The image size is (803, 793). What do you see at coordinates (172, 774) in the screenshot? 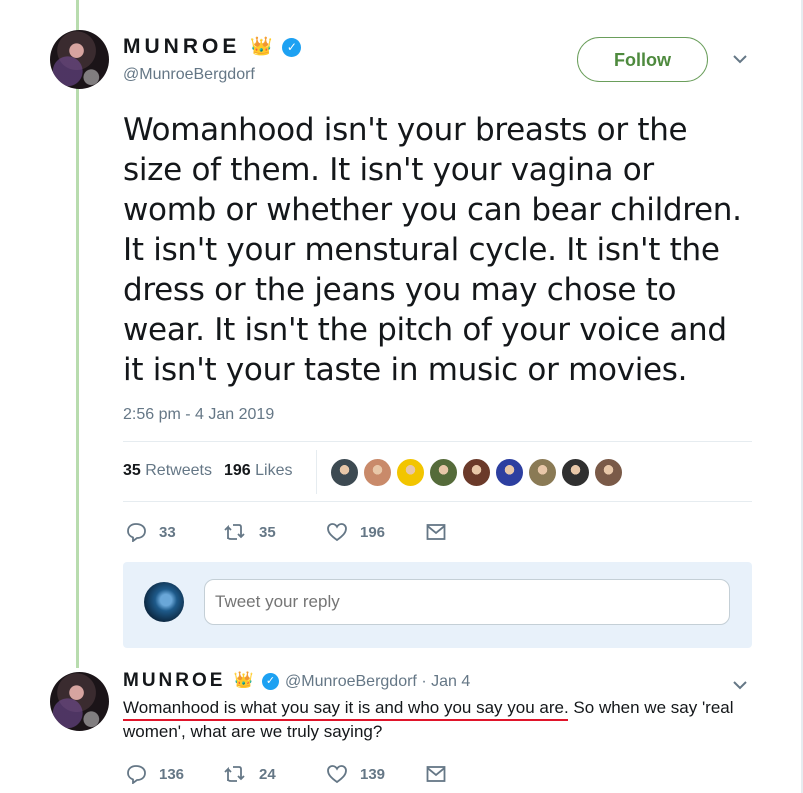
I see `reply-count: 136` at bounding box center [172, 774].